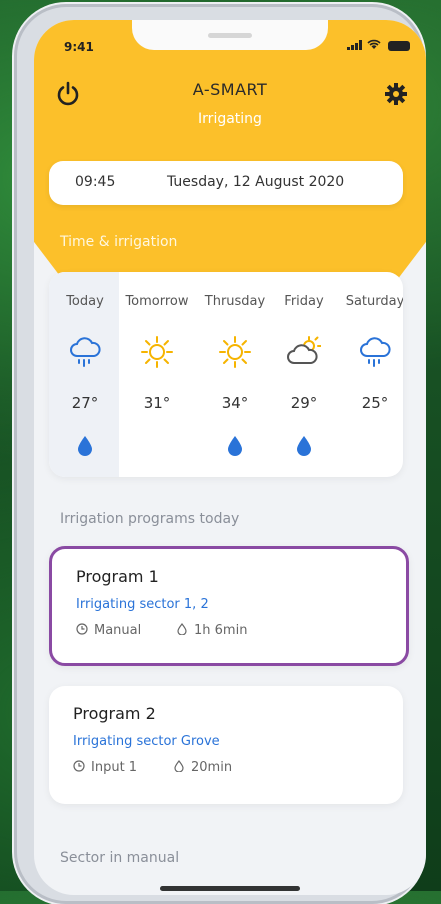 This screenshot has width=441, height=904. What do you see at coordinates (118, 630) in the screenshot?
I see `program-trigger-label: Manual` at bounding box center [118, 630].